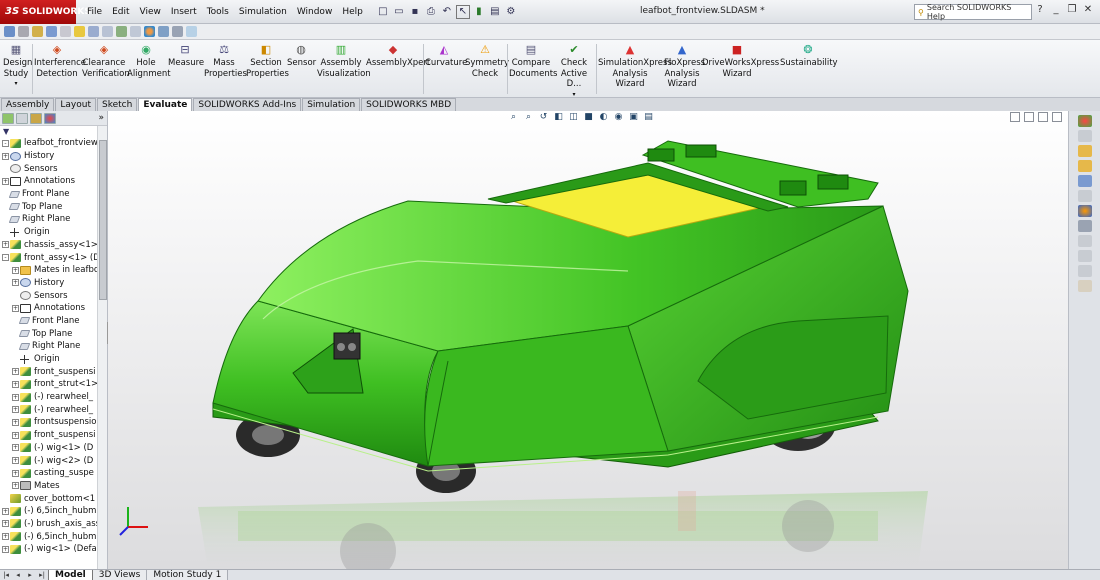 This screenshot has width=1100, height=580. Describe the element at coordinates (150, 12) in the screenshot. I see `menu-view: View` at that location.